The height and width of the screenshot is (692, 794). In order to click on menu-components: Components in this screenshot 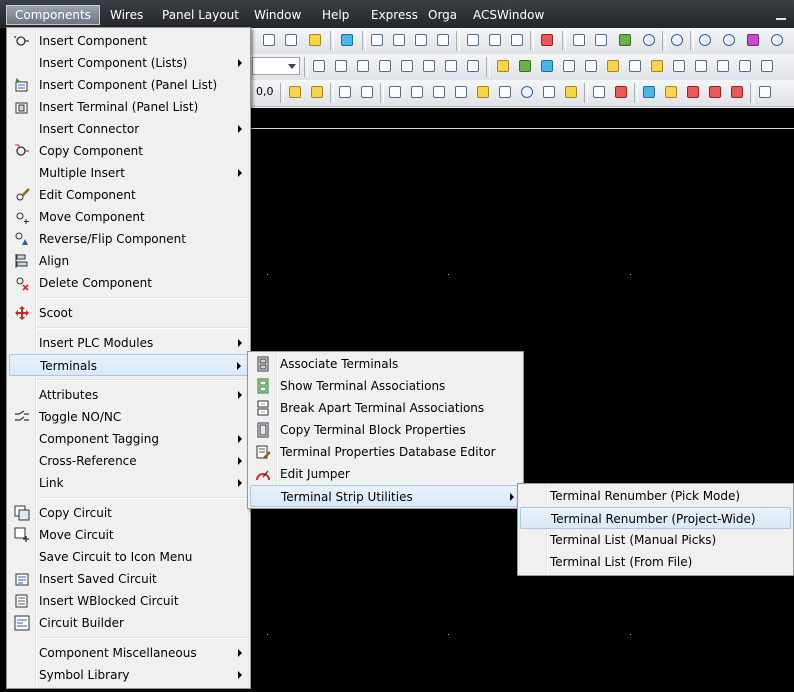, I will do `click(53, 15)`.